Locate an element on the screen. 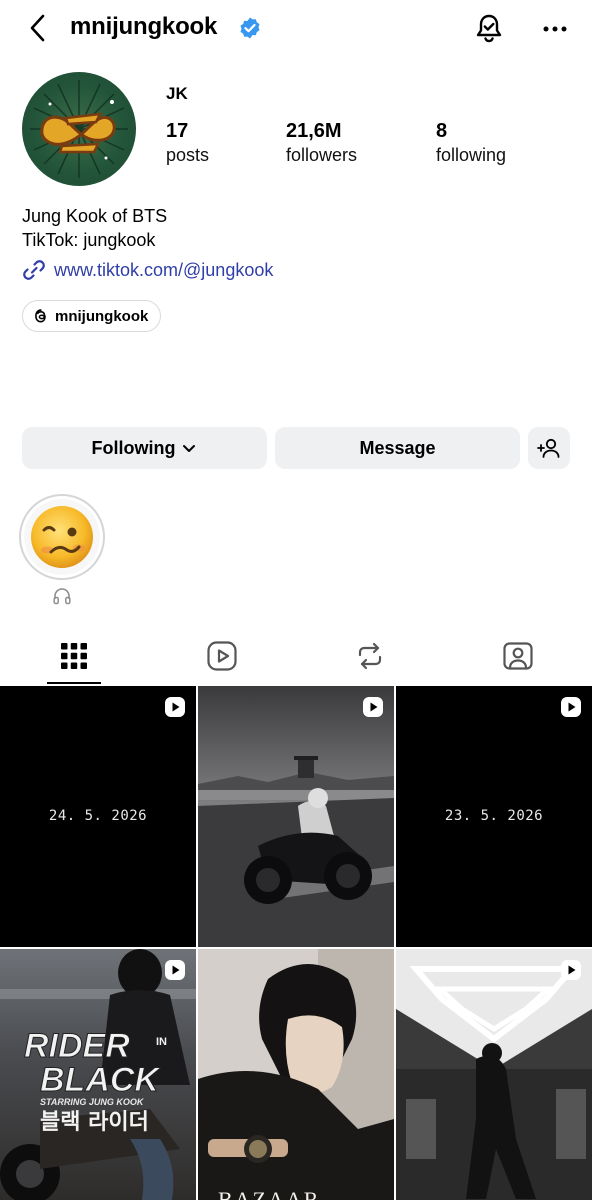 The height and width of the screenshot is (1200, 592). message-button: Message is located at coordinates (397, 448).